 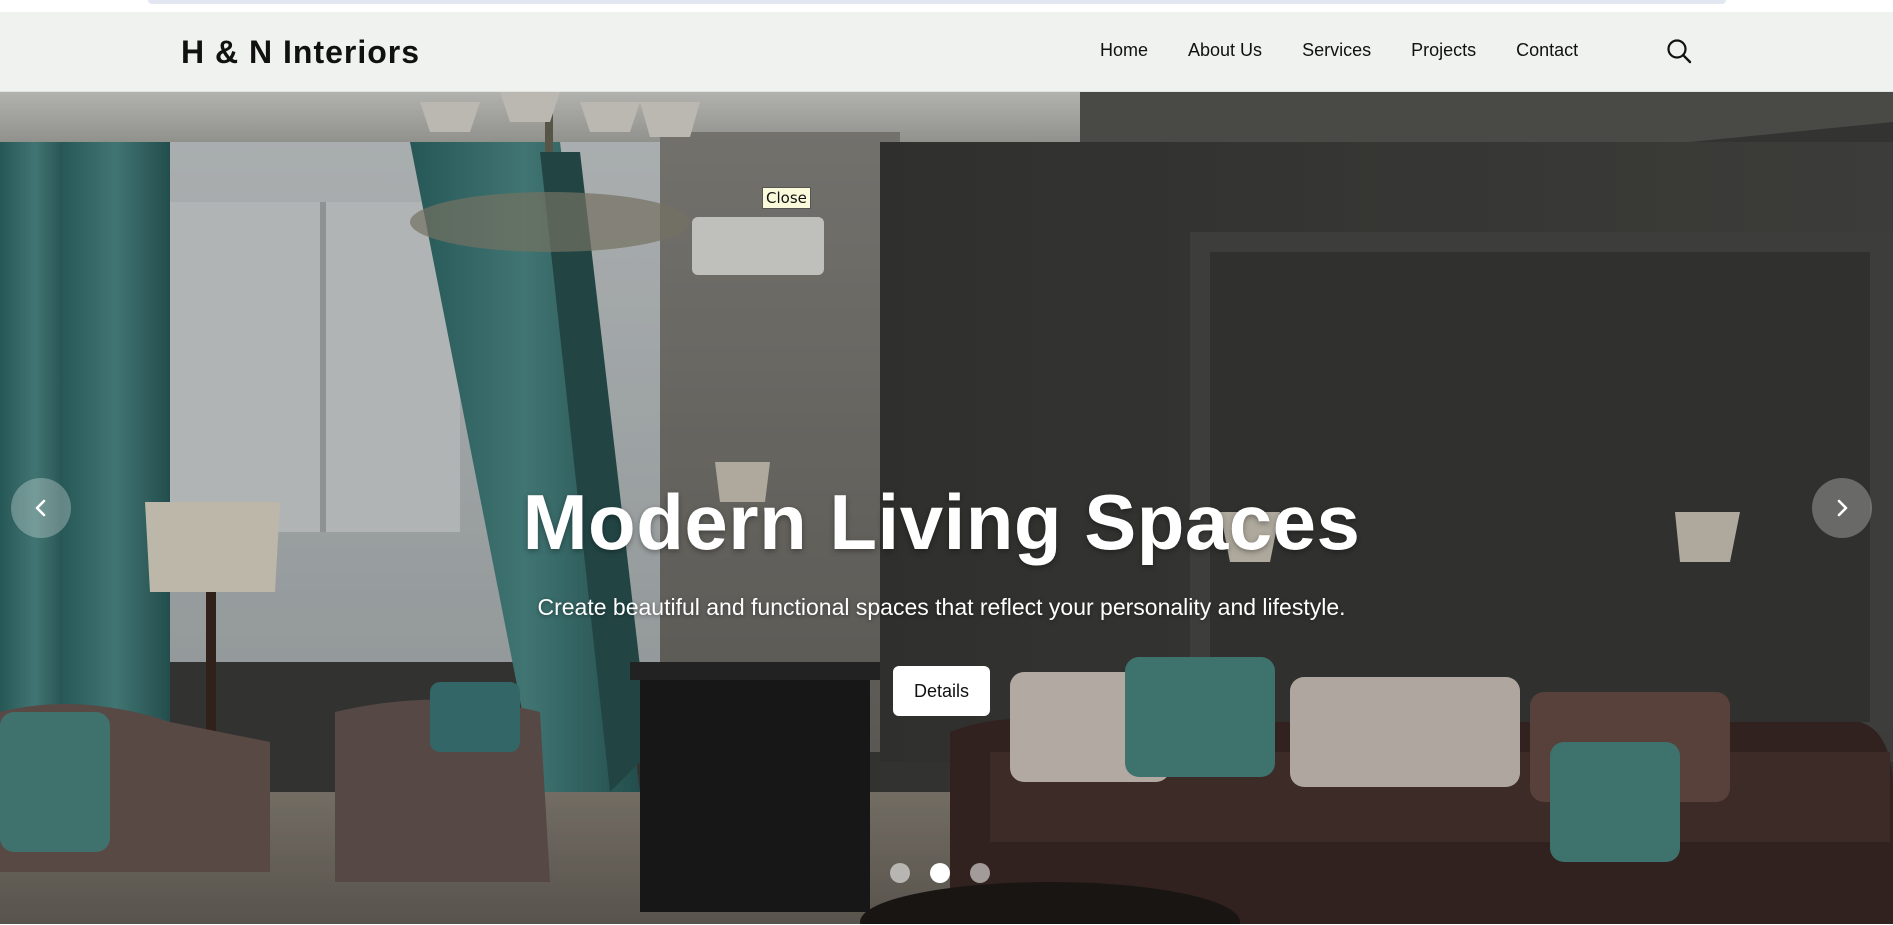 I want to click on nav-projects: Projects, so click(x=1443, y=50).